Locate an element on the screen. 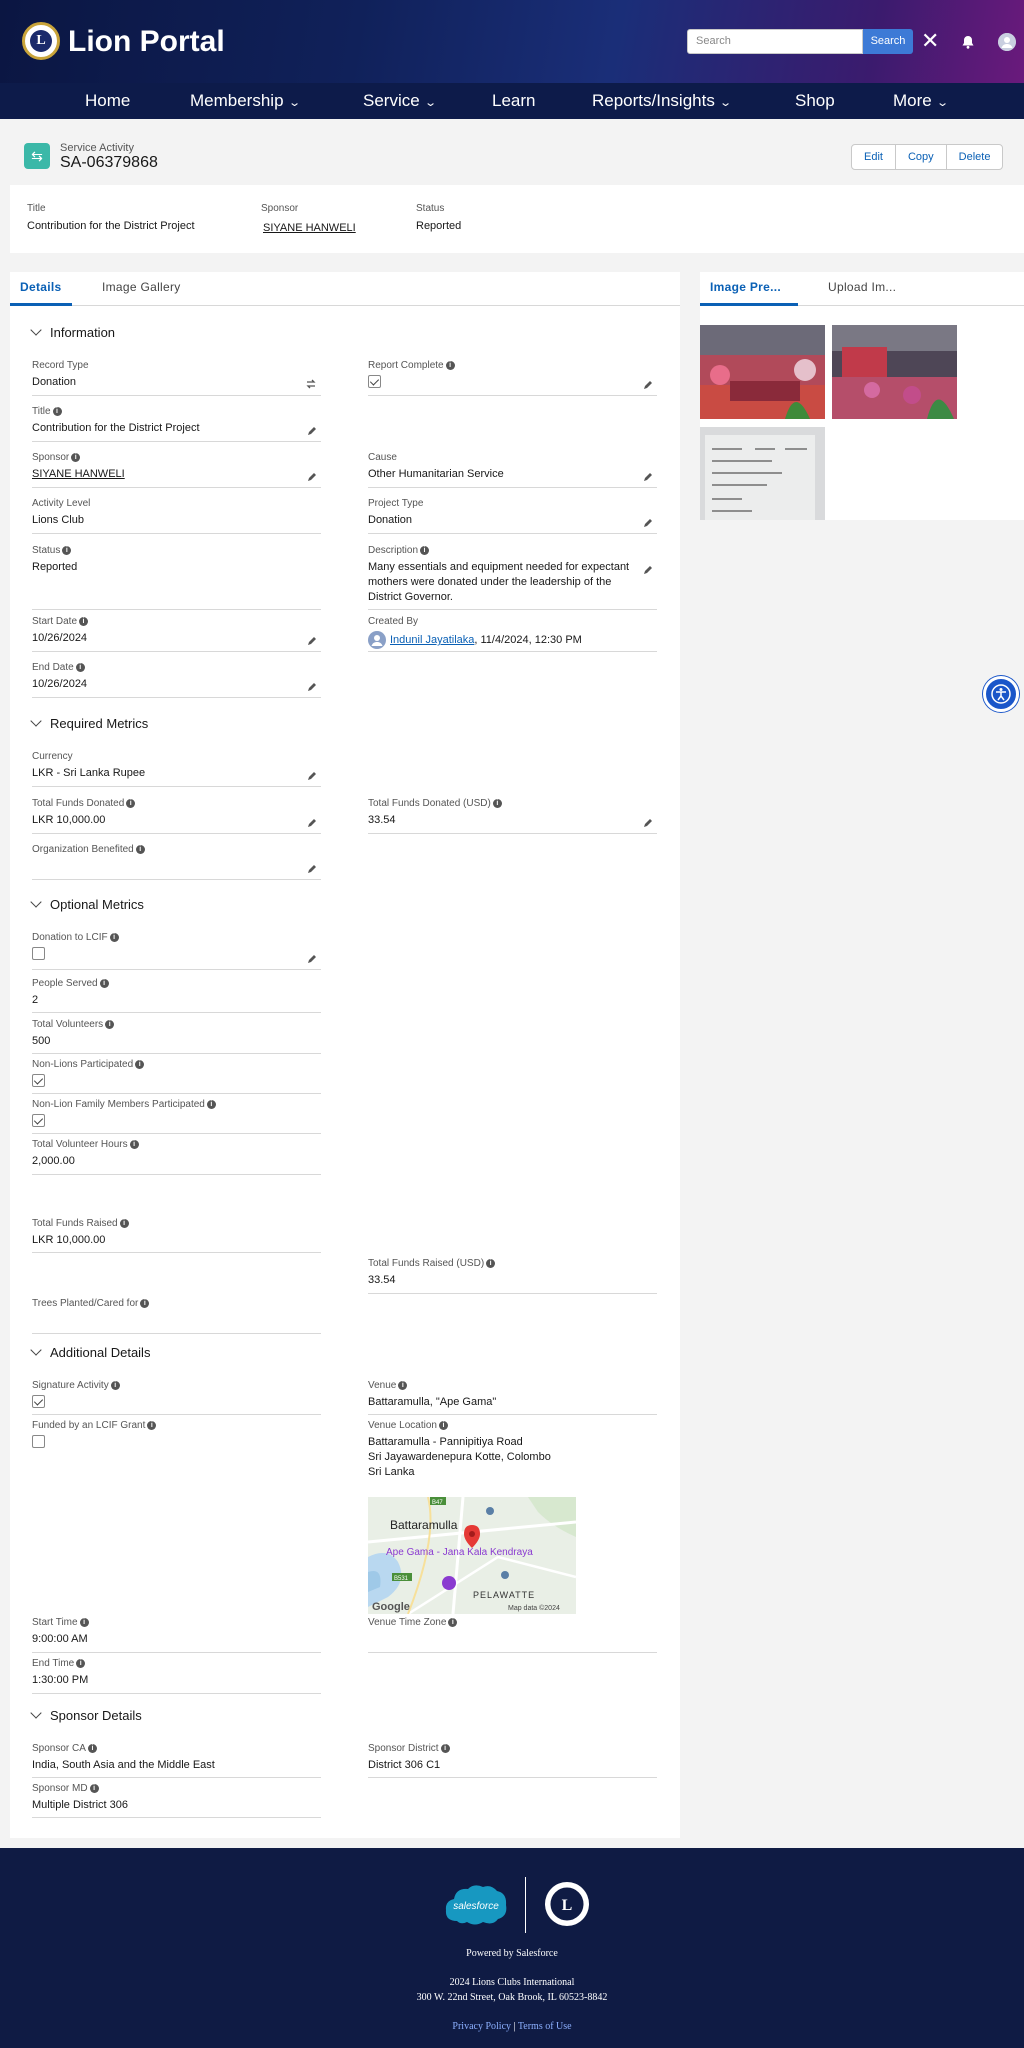 The image size is (1024, 2048). svg-text: B531 is located at coordinates (401, 1579).